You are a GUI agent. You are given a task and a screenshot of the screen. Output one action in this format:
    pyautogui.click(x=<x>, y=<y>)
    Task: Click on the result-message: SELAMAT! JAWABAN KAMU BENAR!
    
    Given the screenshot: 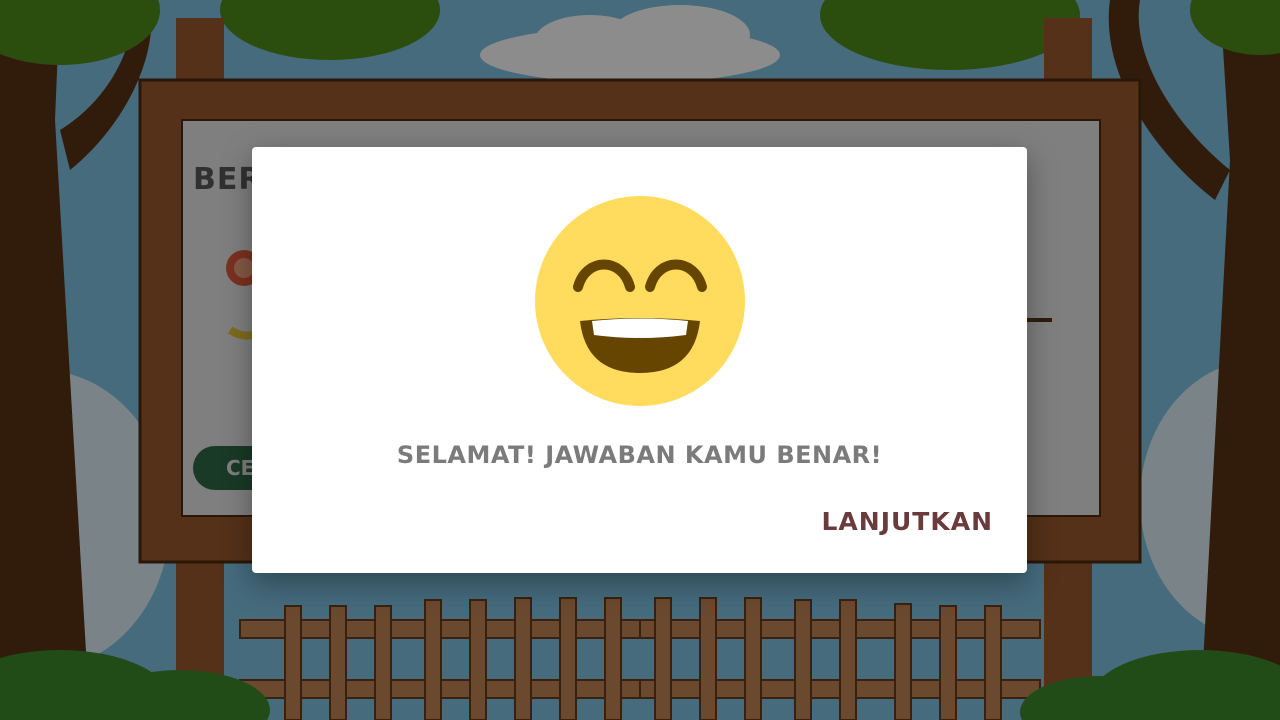 What is the action you would take?
    pyautogui.click(x=639, y=455)
    